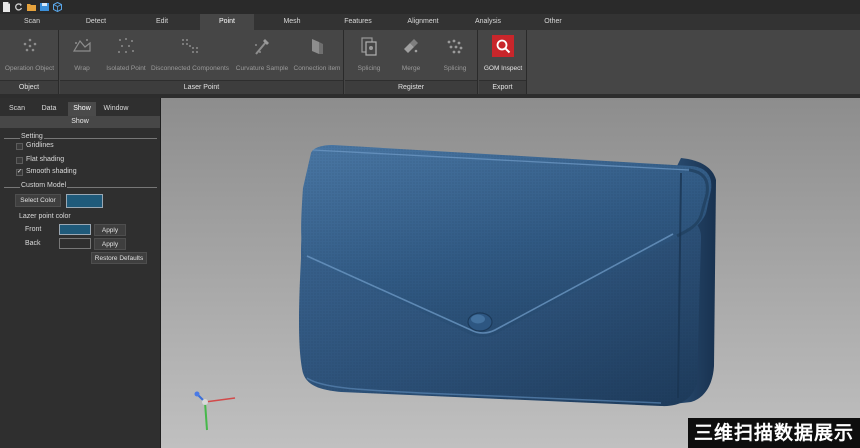 Image resolution: width=860 pixels, height=448 pixels. Describe the element at coordinates (44, 185) in the screenshot. I see `custom-model-title: Custom Model` at that location.